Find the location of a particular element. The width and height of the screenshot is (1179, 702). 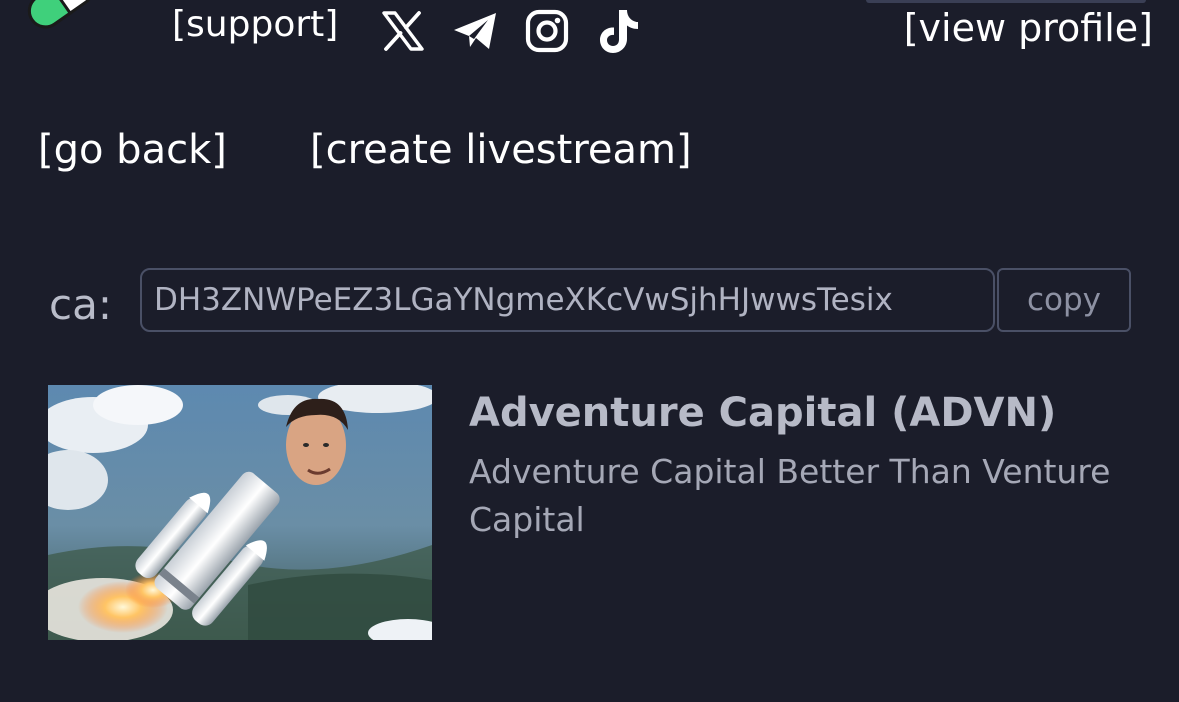

pill-logo-icon is located at coordinates (61, 15).